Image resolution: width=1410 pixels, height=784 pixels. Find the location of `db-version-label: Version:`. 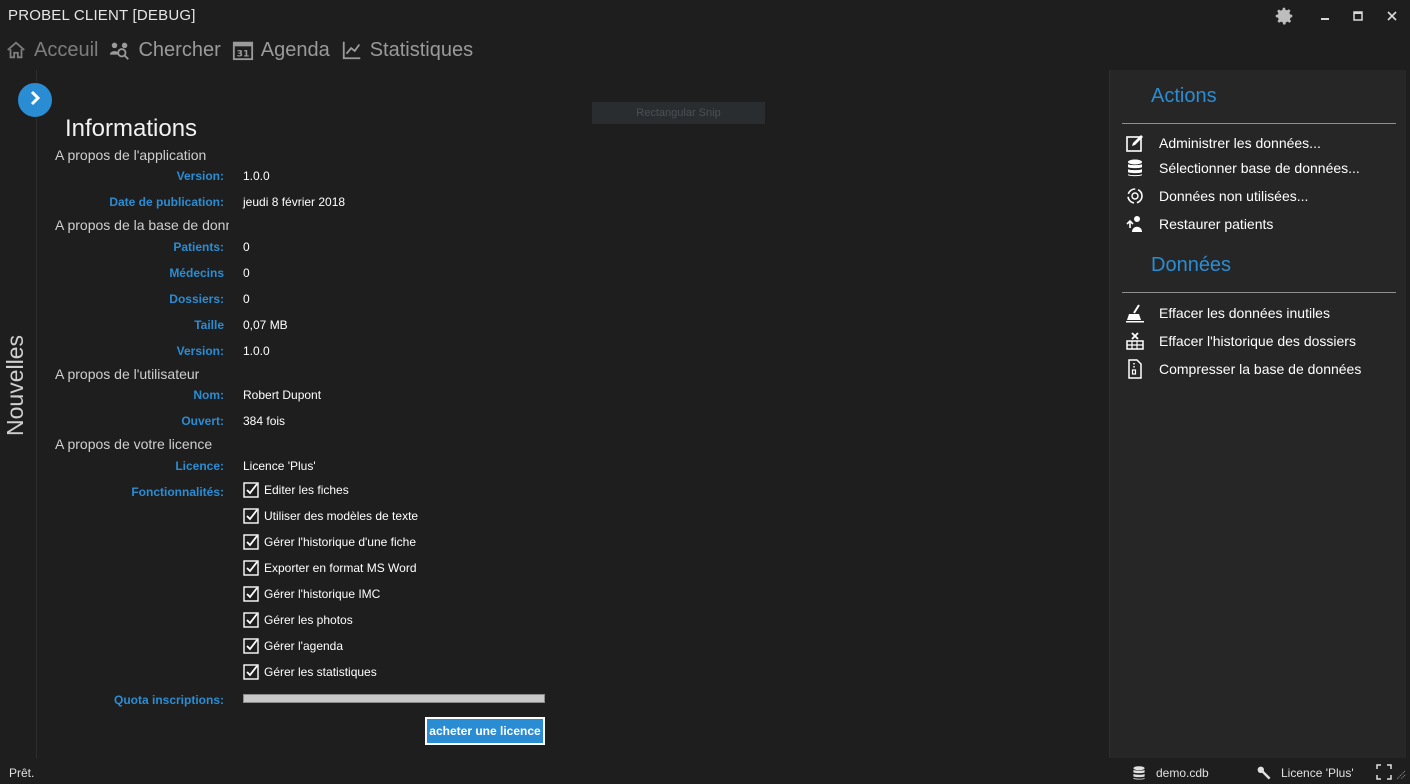

db-version-label: Version: is located at coordinates (200, 351).